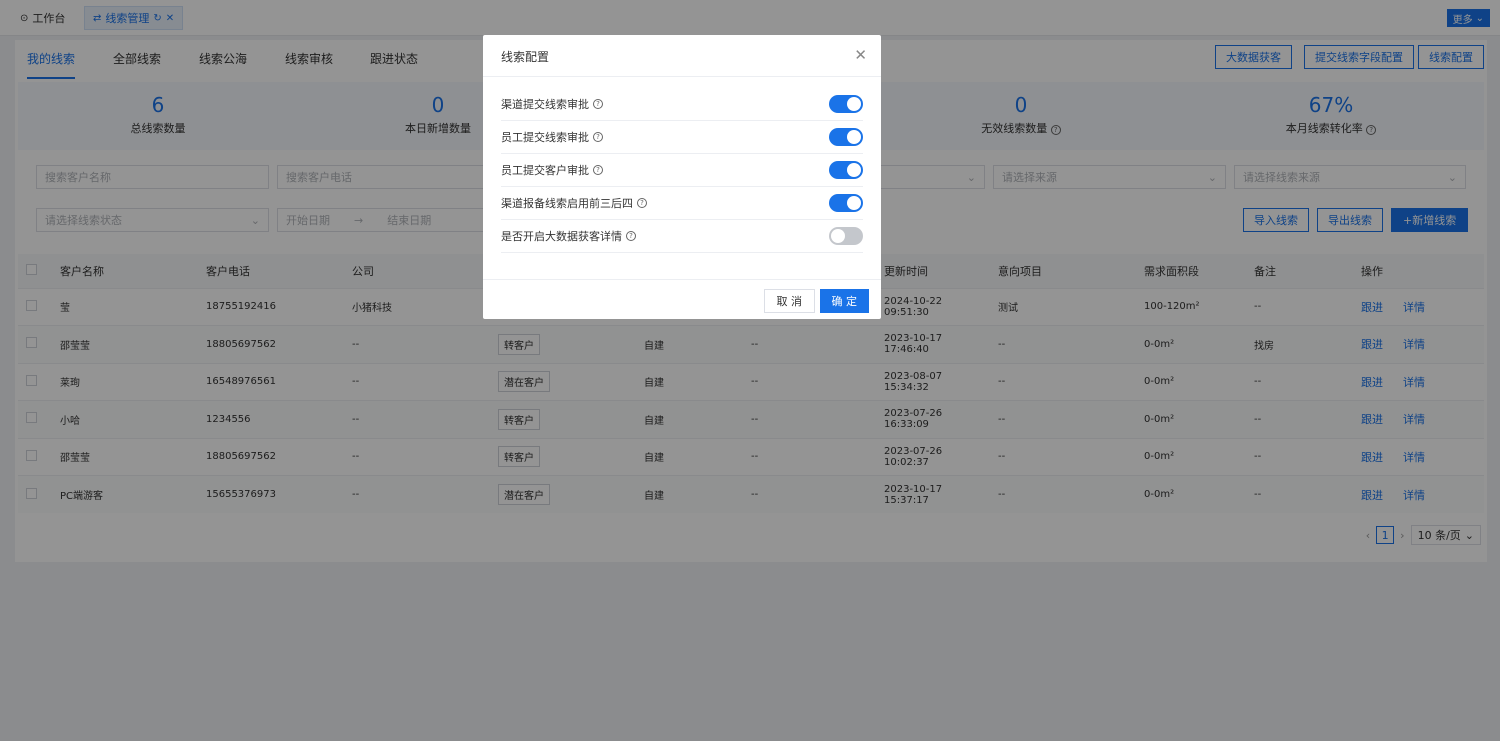 Image resolution: width=1500 pixels, height=741 pixels. I want to click on config-option-label-wrap: 是否开启大数据获客详情?, so click(568, 236).